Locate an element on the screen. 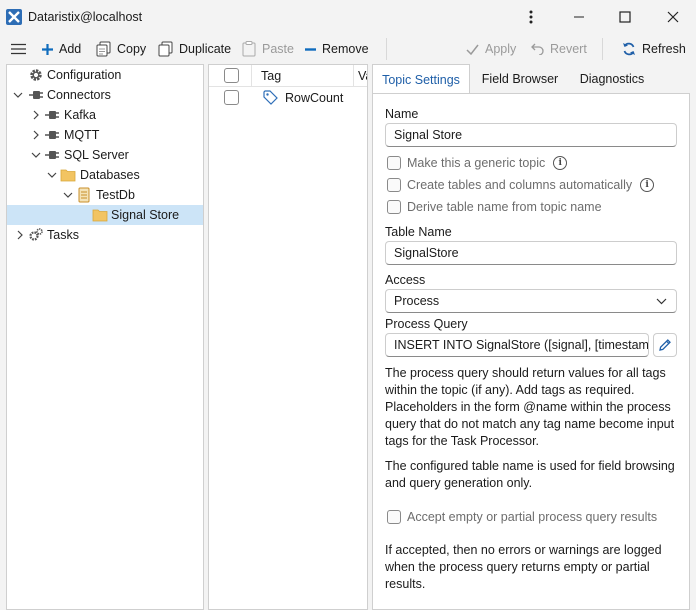 Image resolution: width=696 pixels, height=610 pixels. remove-button: Remove is located at coordinates (337, 49).